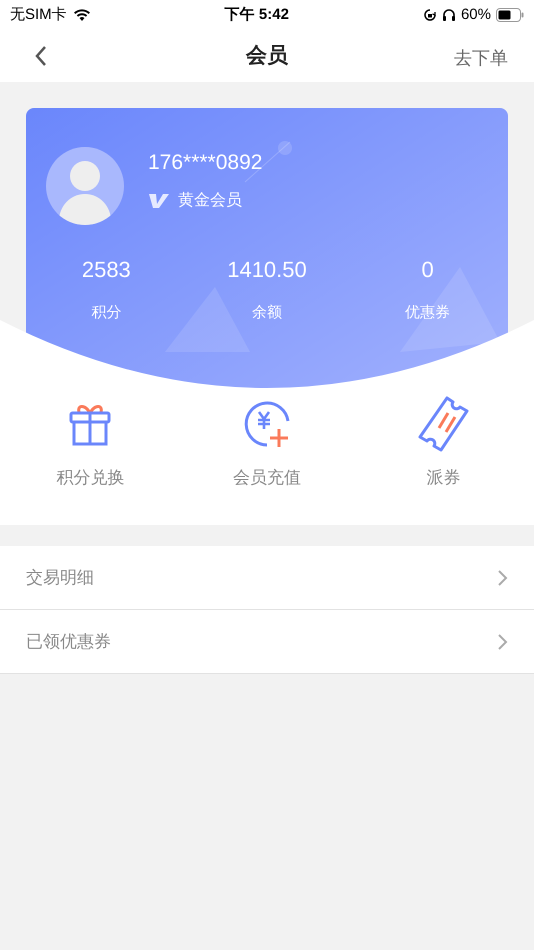 Image resolution: width=534 pixels, height=950 pixels. What do you see at coordinates (85, 186) in the screenshot?
I see `avatar-icon` at bounding box center [85, 186].